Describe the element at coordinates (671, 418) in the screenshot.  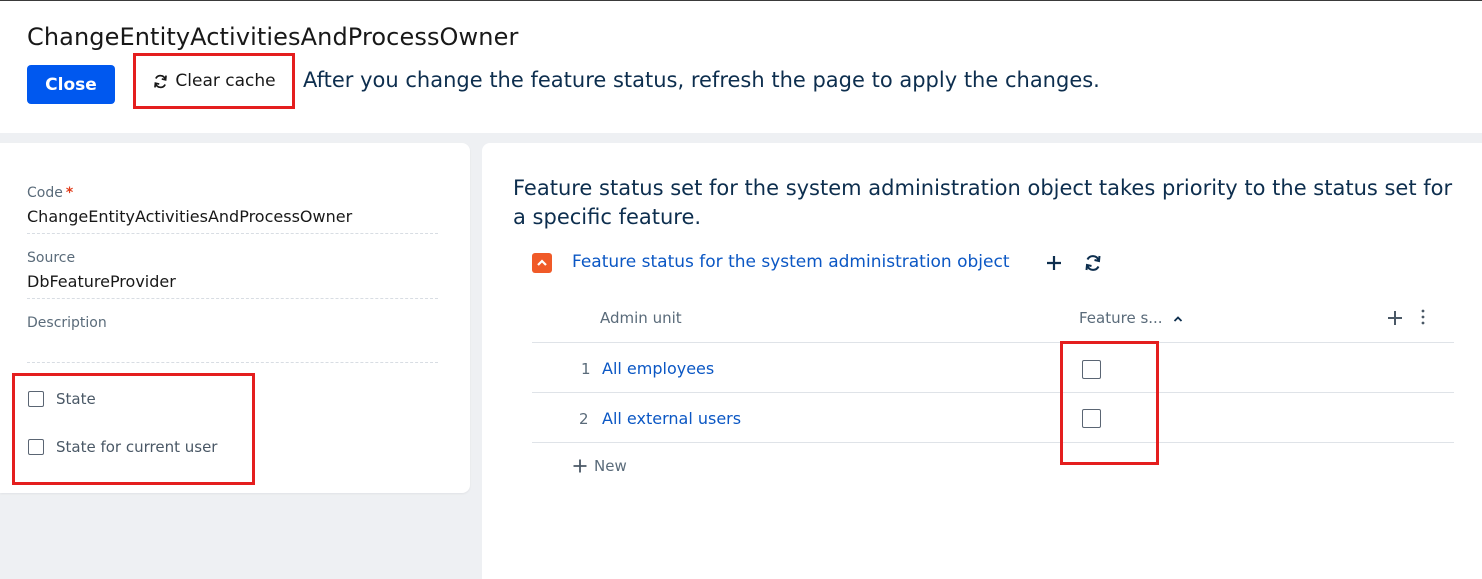
I see `admin-unit-link: All external users` at that location.